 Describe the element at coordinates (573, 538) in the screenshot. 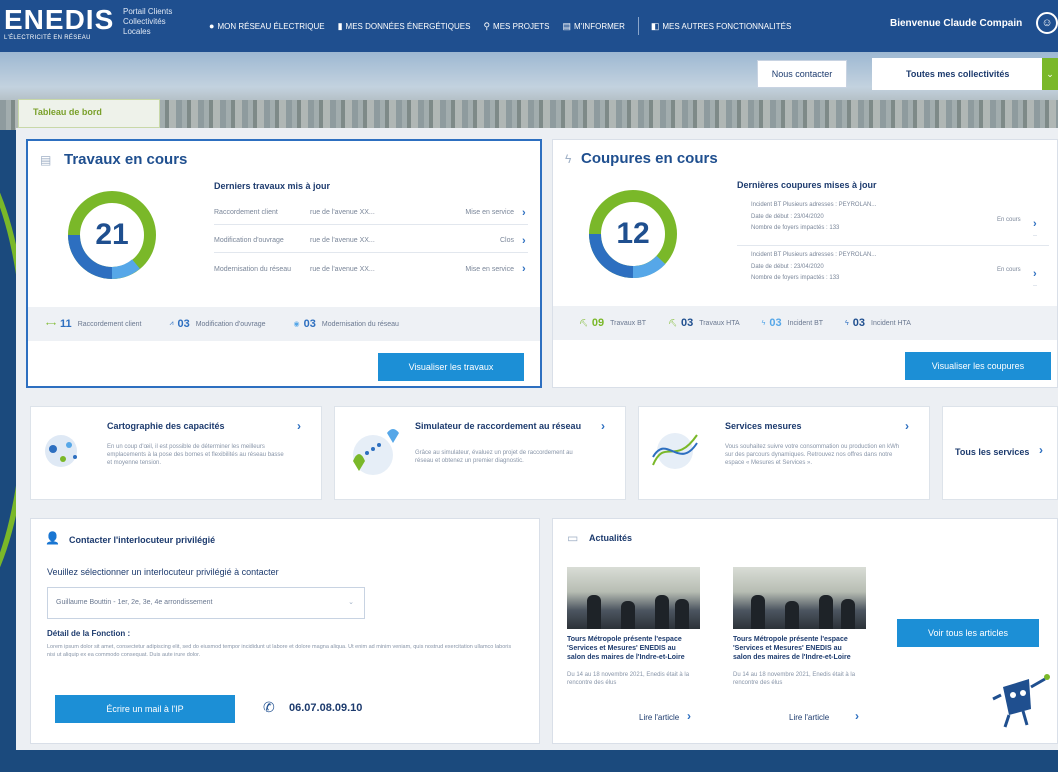

I see `news-icon: ▭` at that location.